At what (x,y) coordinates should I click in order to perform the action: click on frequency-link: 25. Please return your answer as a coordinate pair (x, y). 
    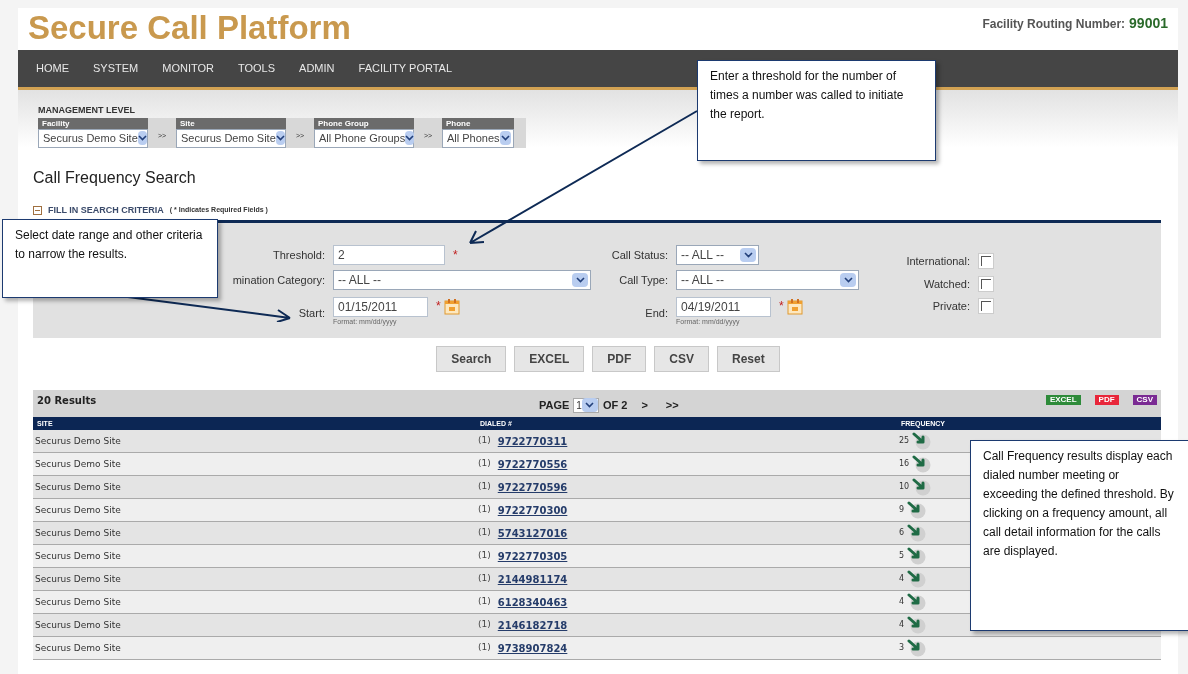
    Looking at the image, I should click on (904, 441).